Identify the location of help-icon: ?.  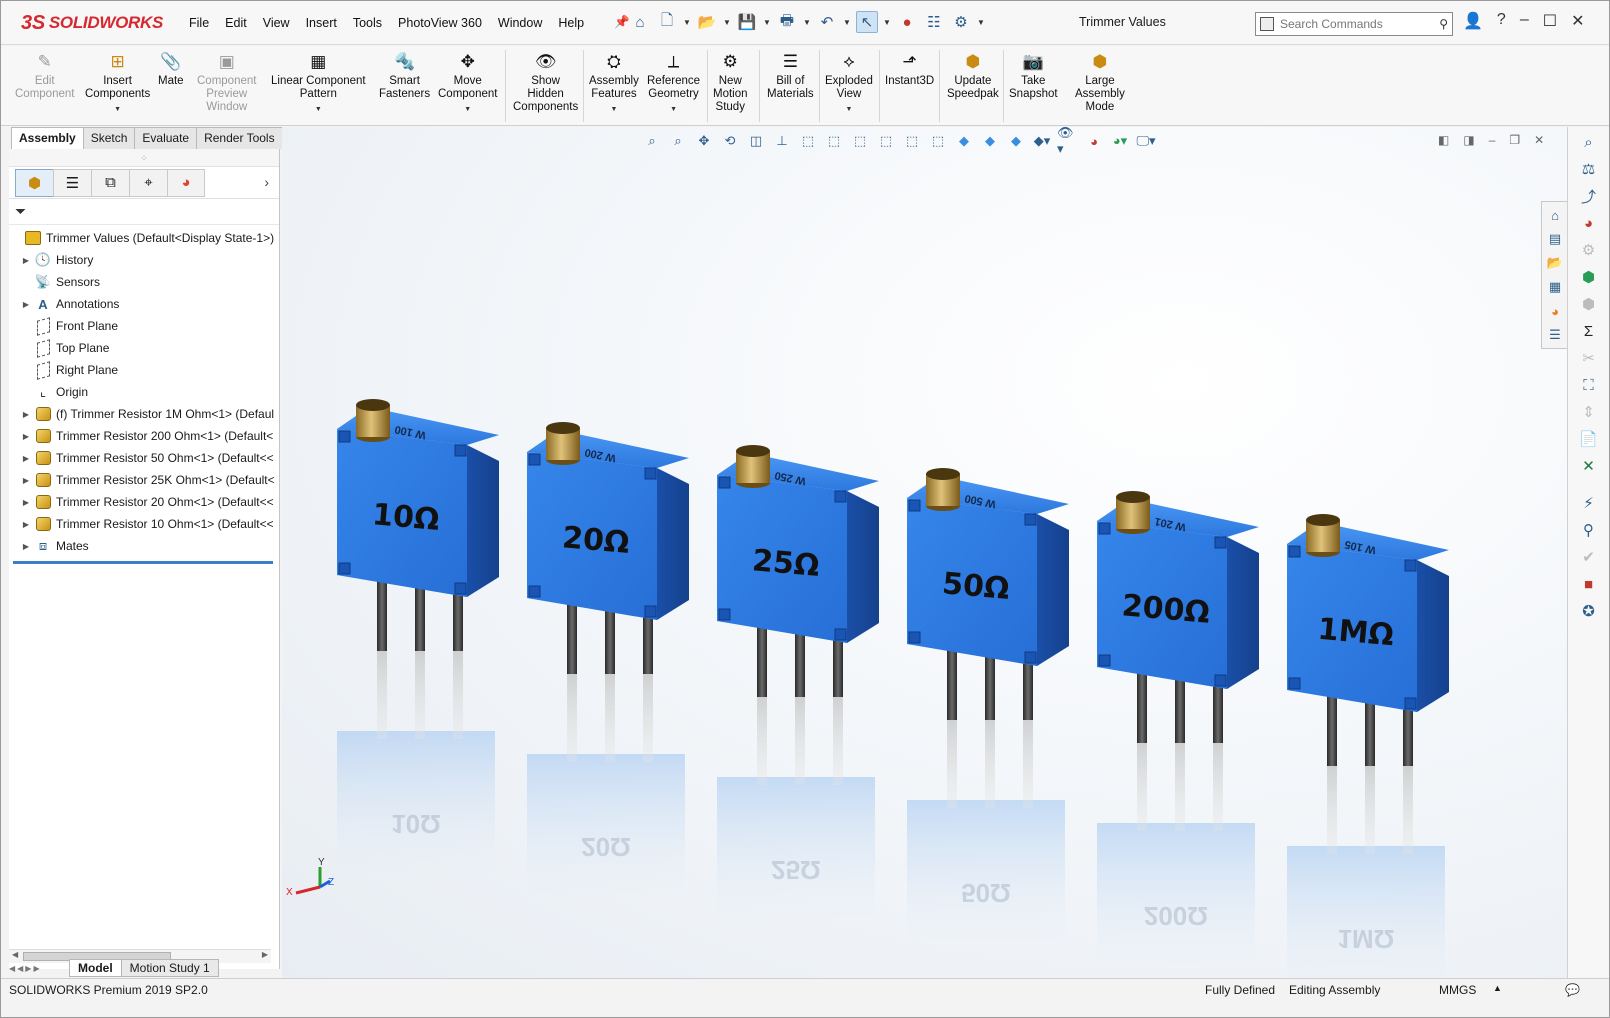
(1501, 21).